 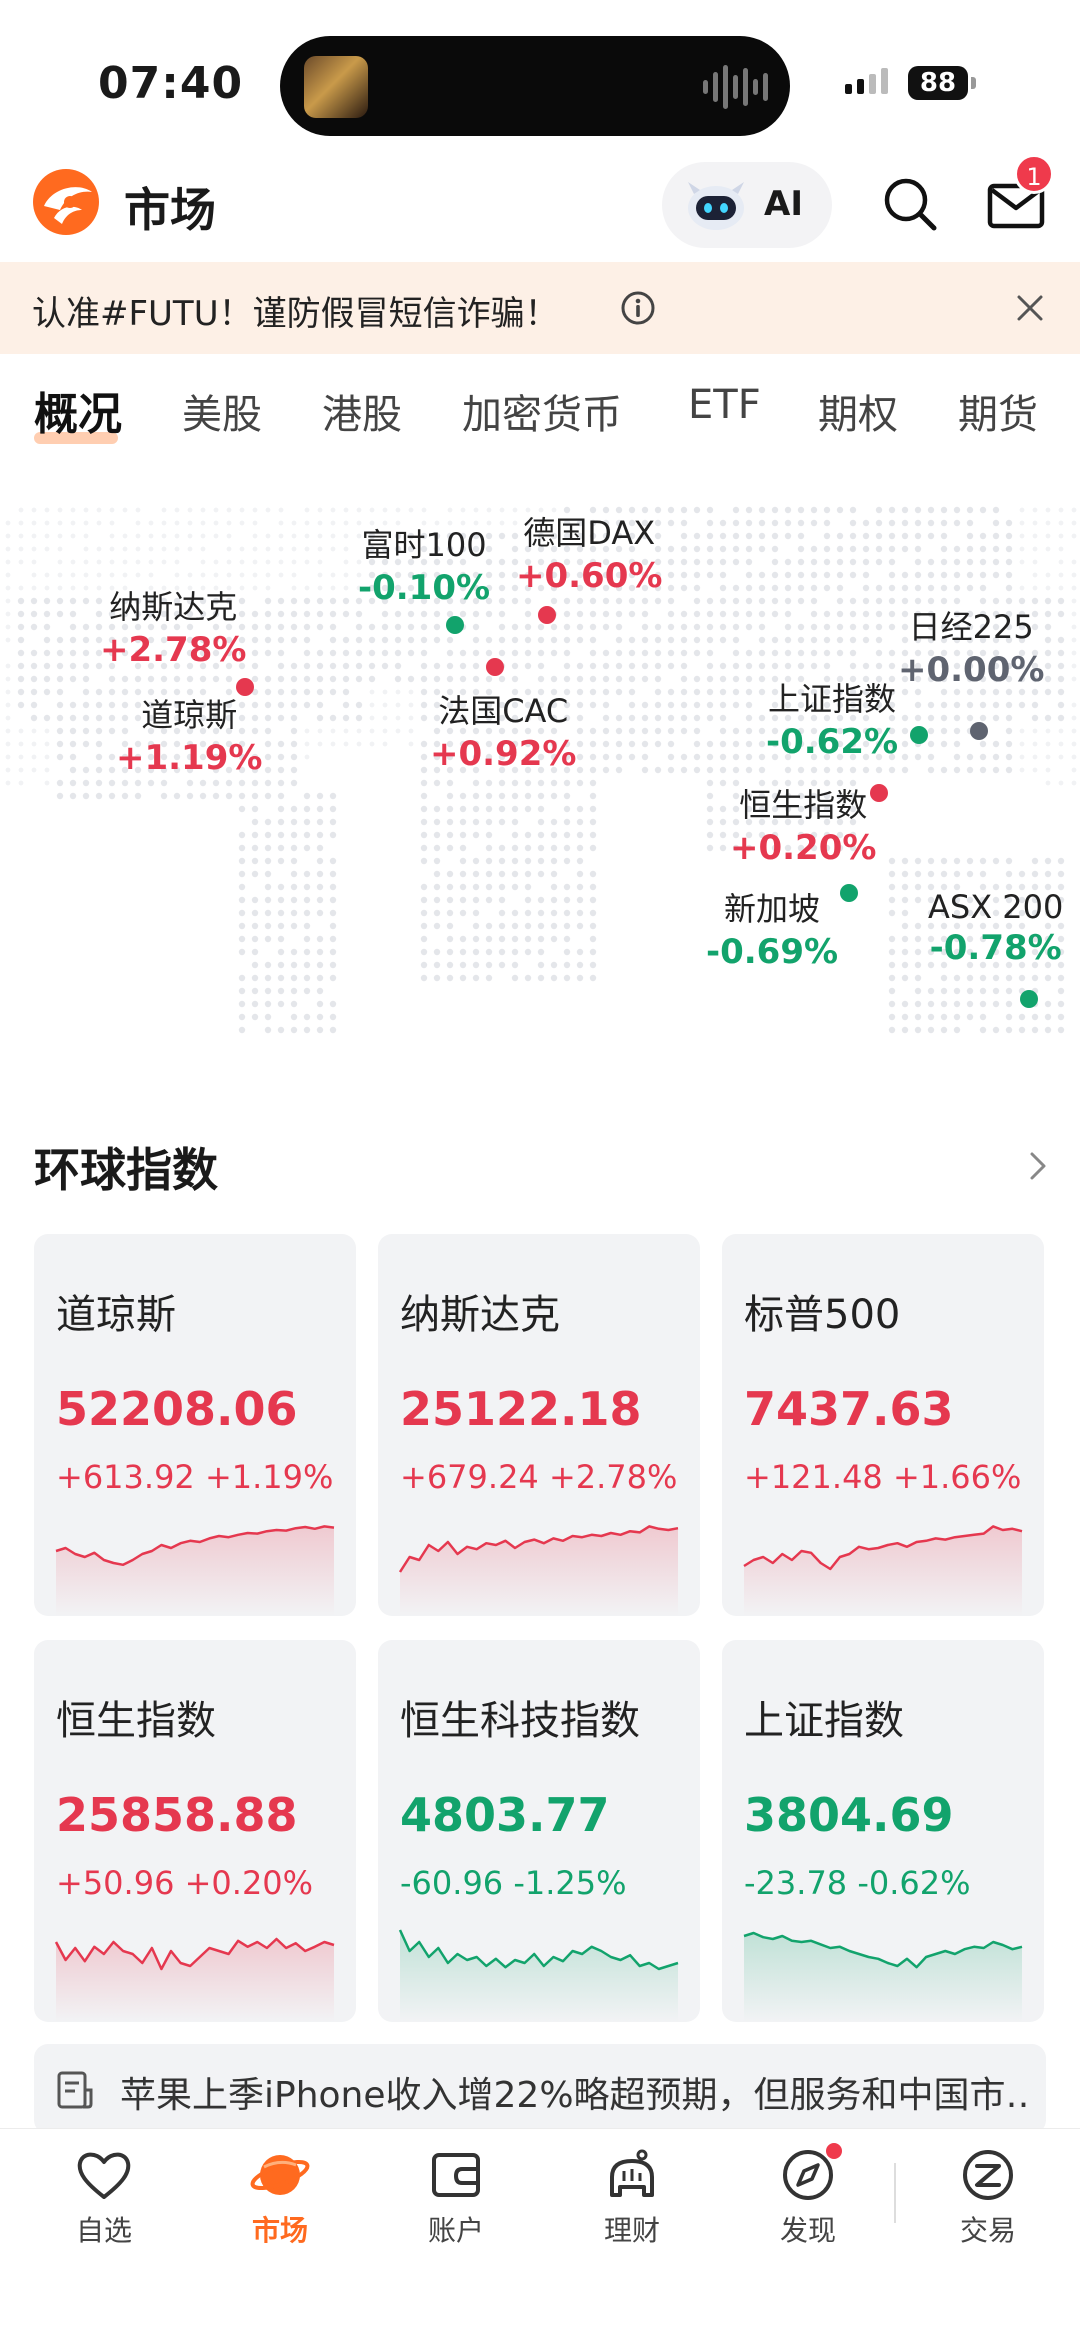 I want to click on notice-banner: 认准#FUTU！谨防假冒短信诈骗！, so click(x=540, y=308).